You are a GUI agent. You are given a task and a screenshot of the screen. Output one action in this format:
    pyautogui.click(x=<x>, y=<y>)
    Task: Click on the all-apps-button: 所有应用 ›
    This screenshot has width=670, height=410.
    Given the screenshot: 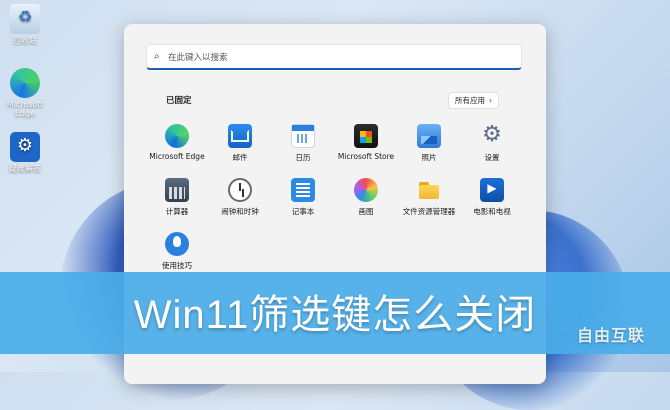 What is the action you would take?
    pyautogui.click(x=473, y=100)
    